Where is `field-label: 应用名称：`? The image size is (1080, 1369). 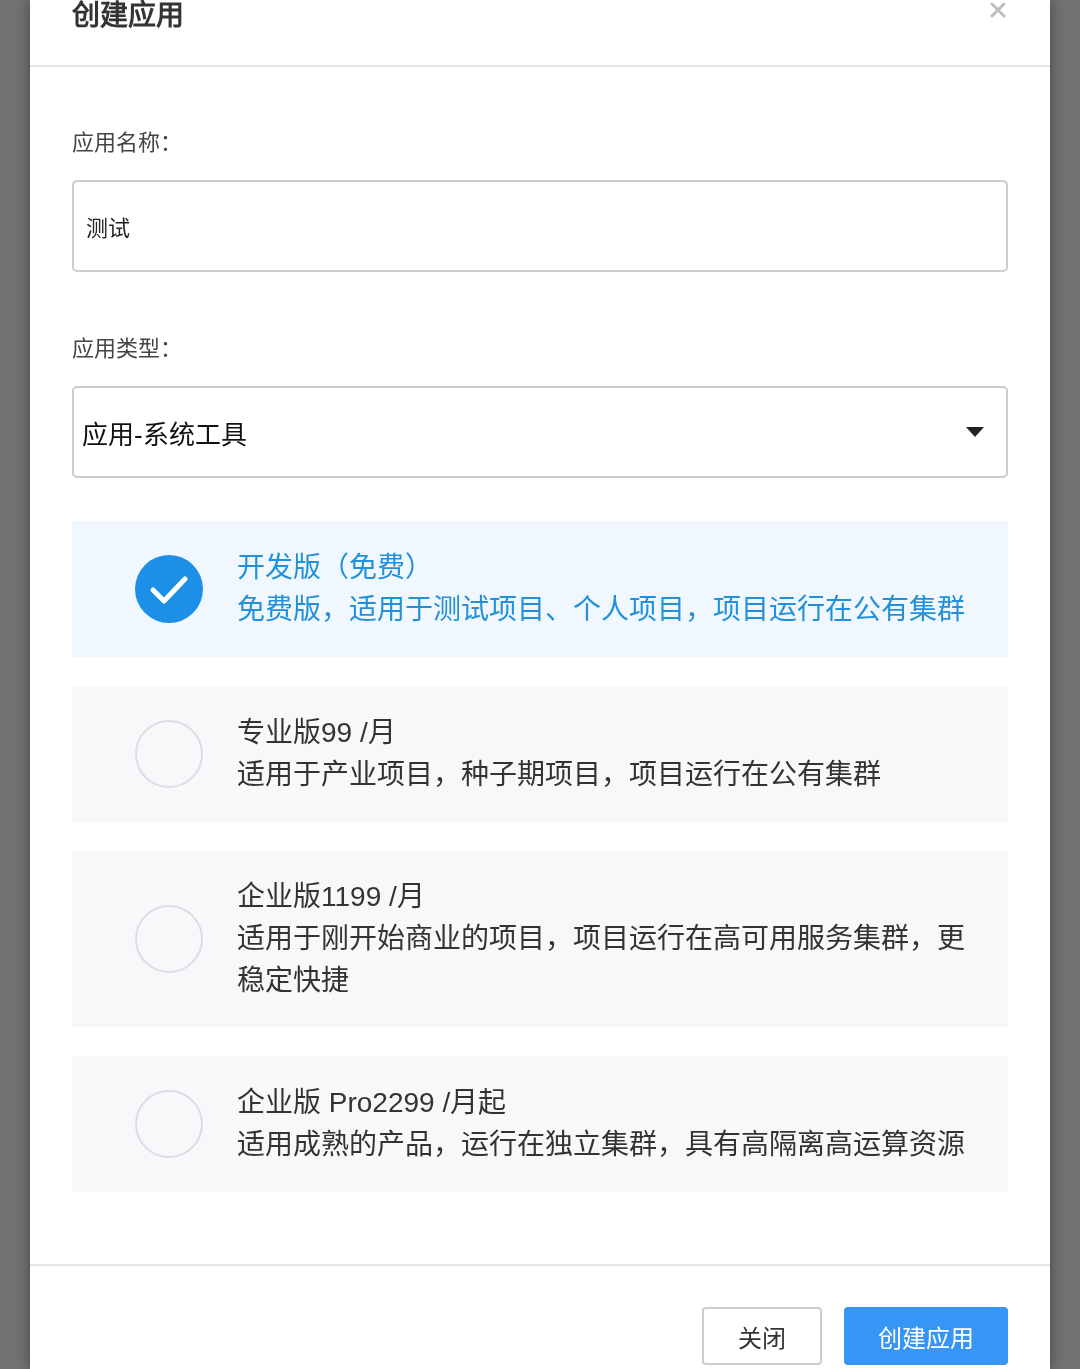
field-label: 应用名称： is located at coordinates (127, 143).